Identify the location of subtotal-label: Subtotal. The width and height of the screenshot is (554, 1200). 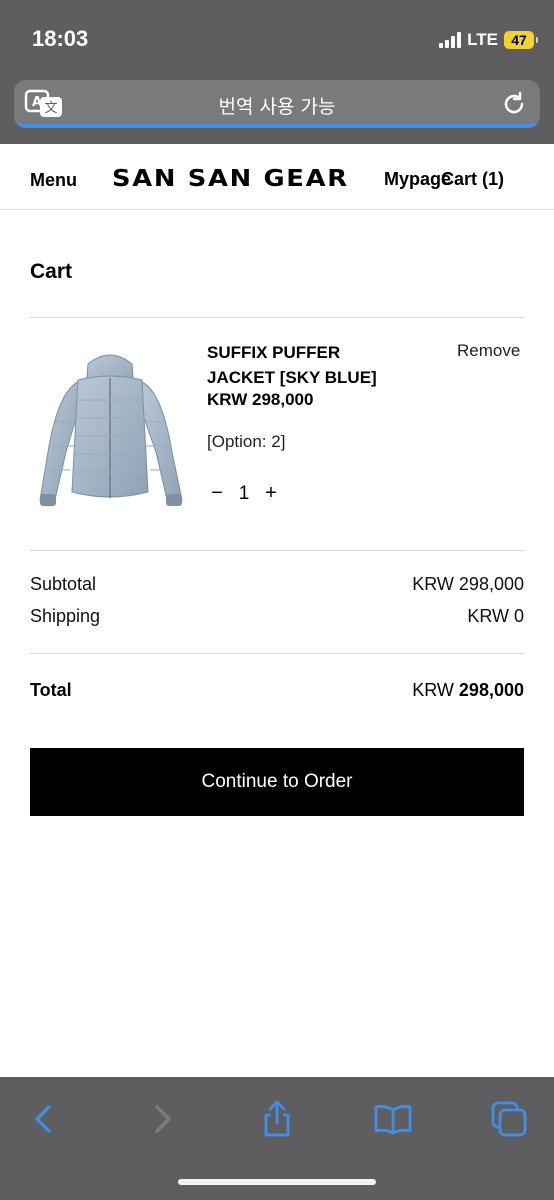
(63, 584).